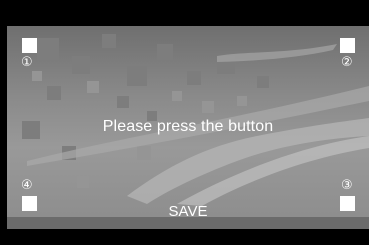 The image size is (369, 245). Describe the element at coordinates (184, 237) in the screenshot. I see `bottom-black-bar` at that location.